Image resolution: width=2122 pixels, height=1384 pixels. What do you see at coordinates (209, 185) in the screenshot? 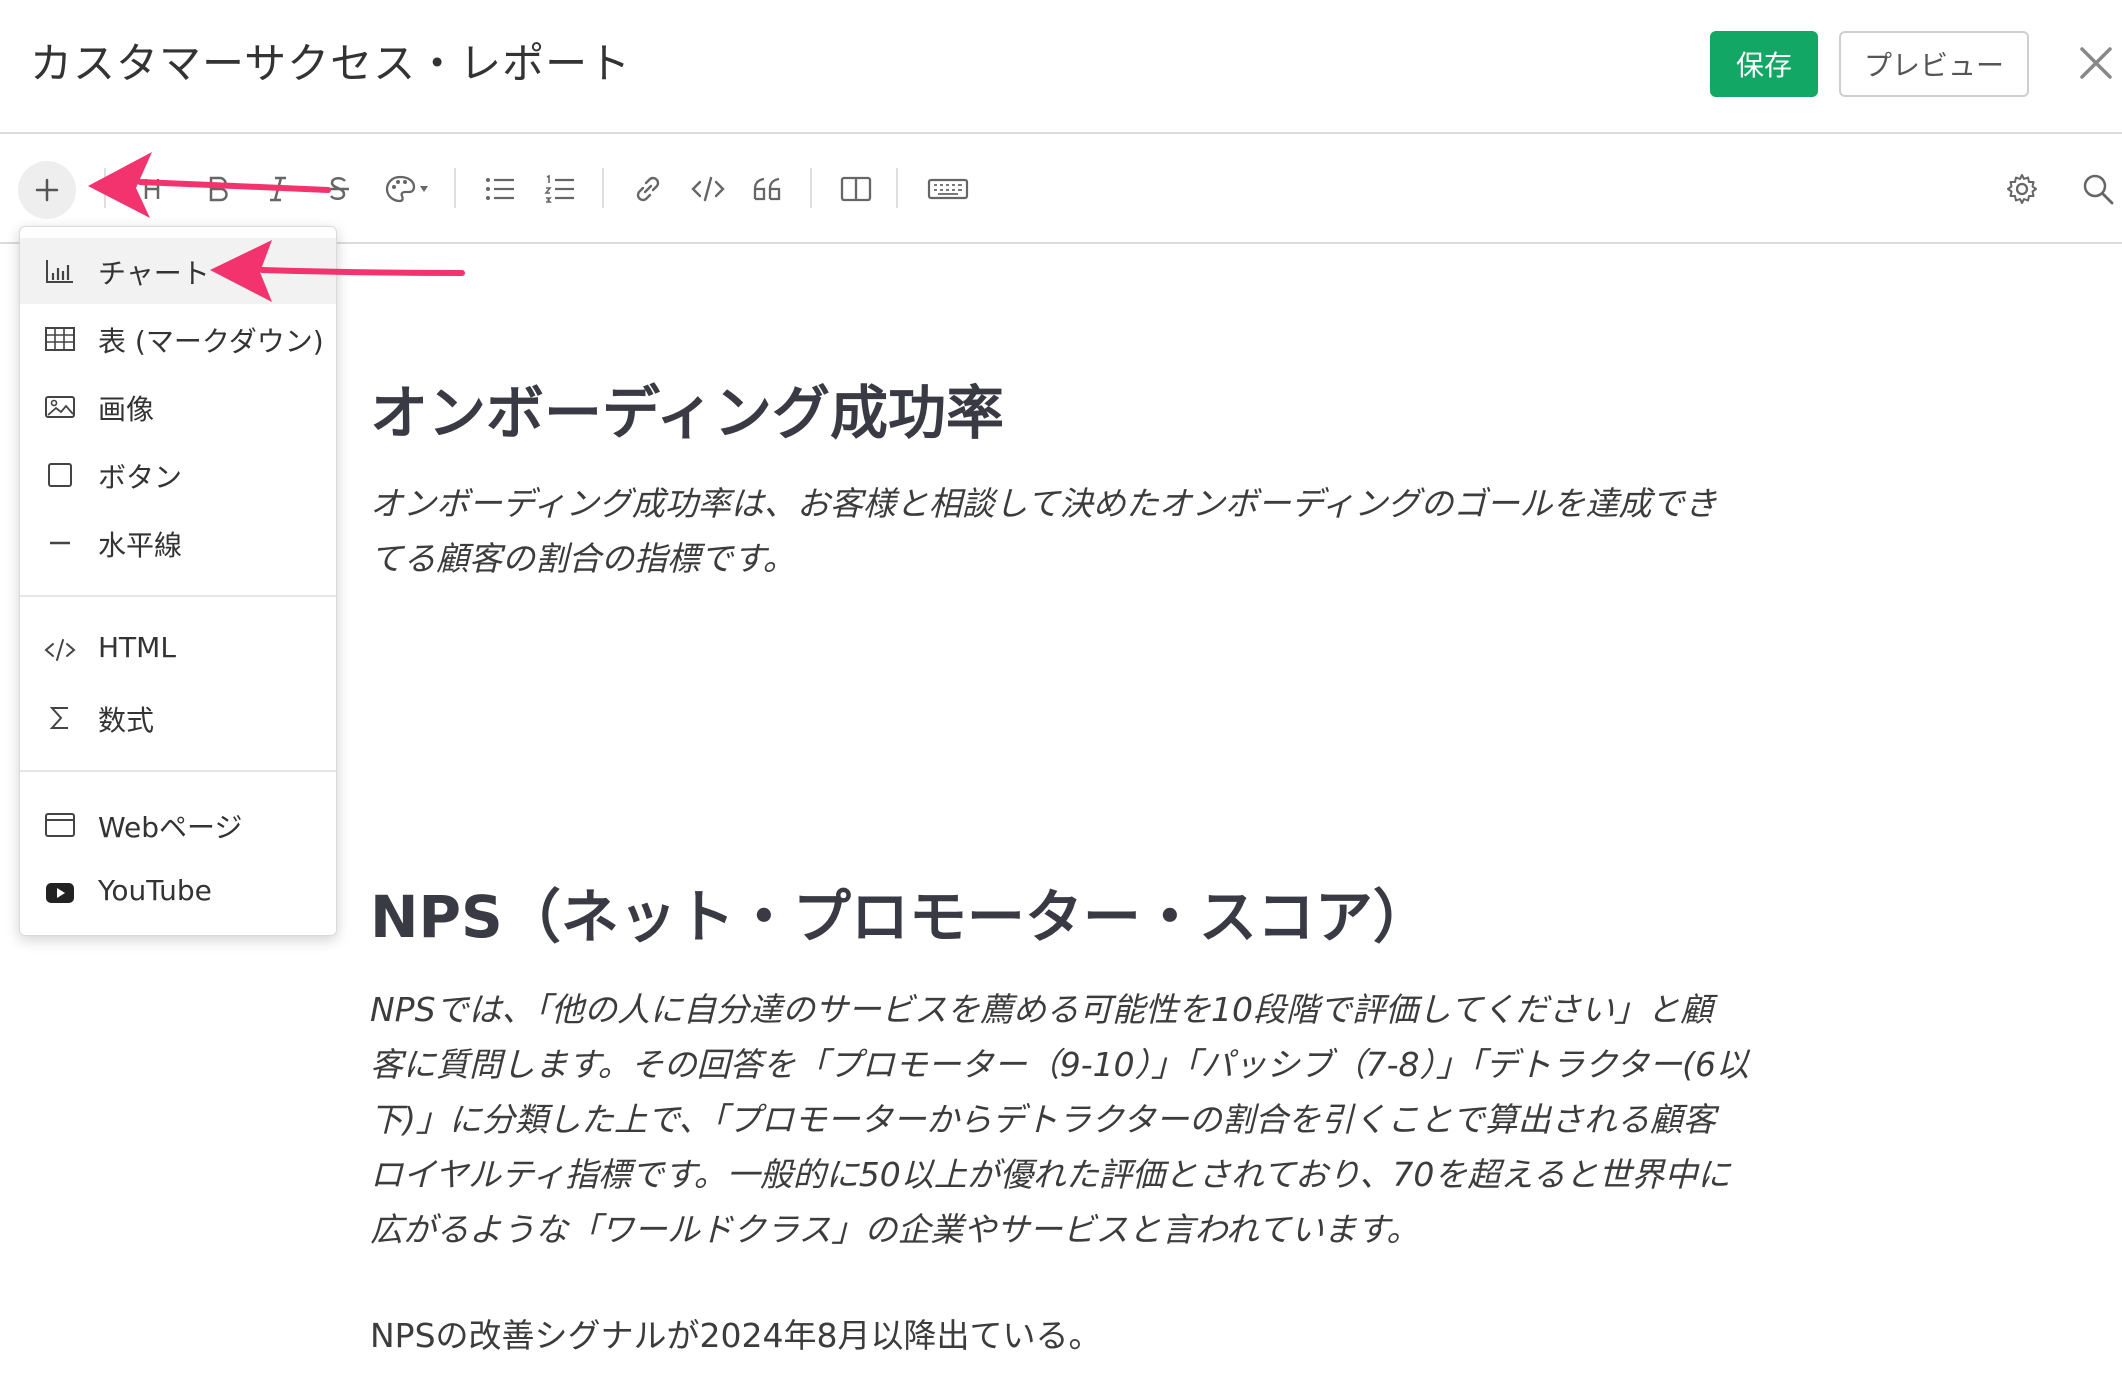
I see `arrow-to-plus-button` at bounding box center [209, 185].